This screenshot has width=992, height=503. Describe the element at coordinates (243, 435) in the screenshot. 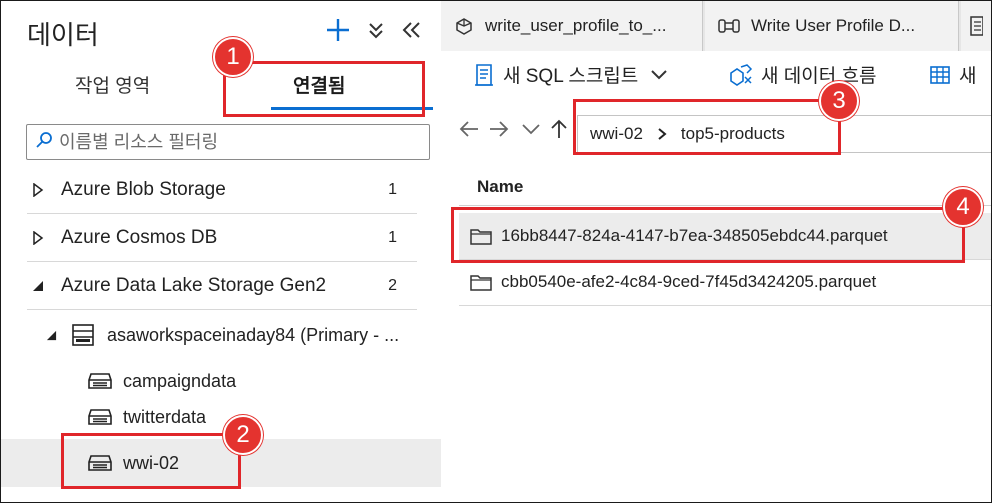

I see `callout-badge-2: 2` at that location.